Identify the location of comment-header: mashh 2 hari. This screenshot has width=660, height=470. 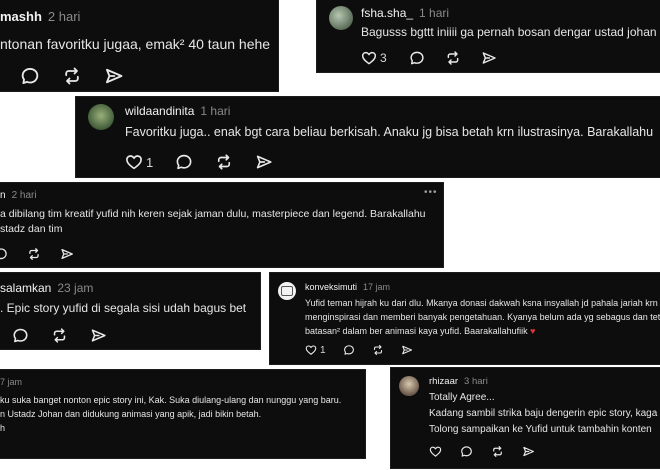
(40, 16).